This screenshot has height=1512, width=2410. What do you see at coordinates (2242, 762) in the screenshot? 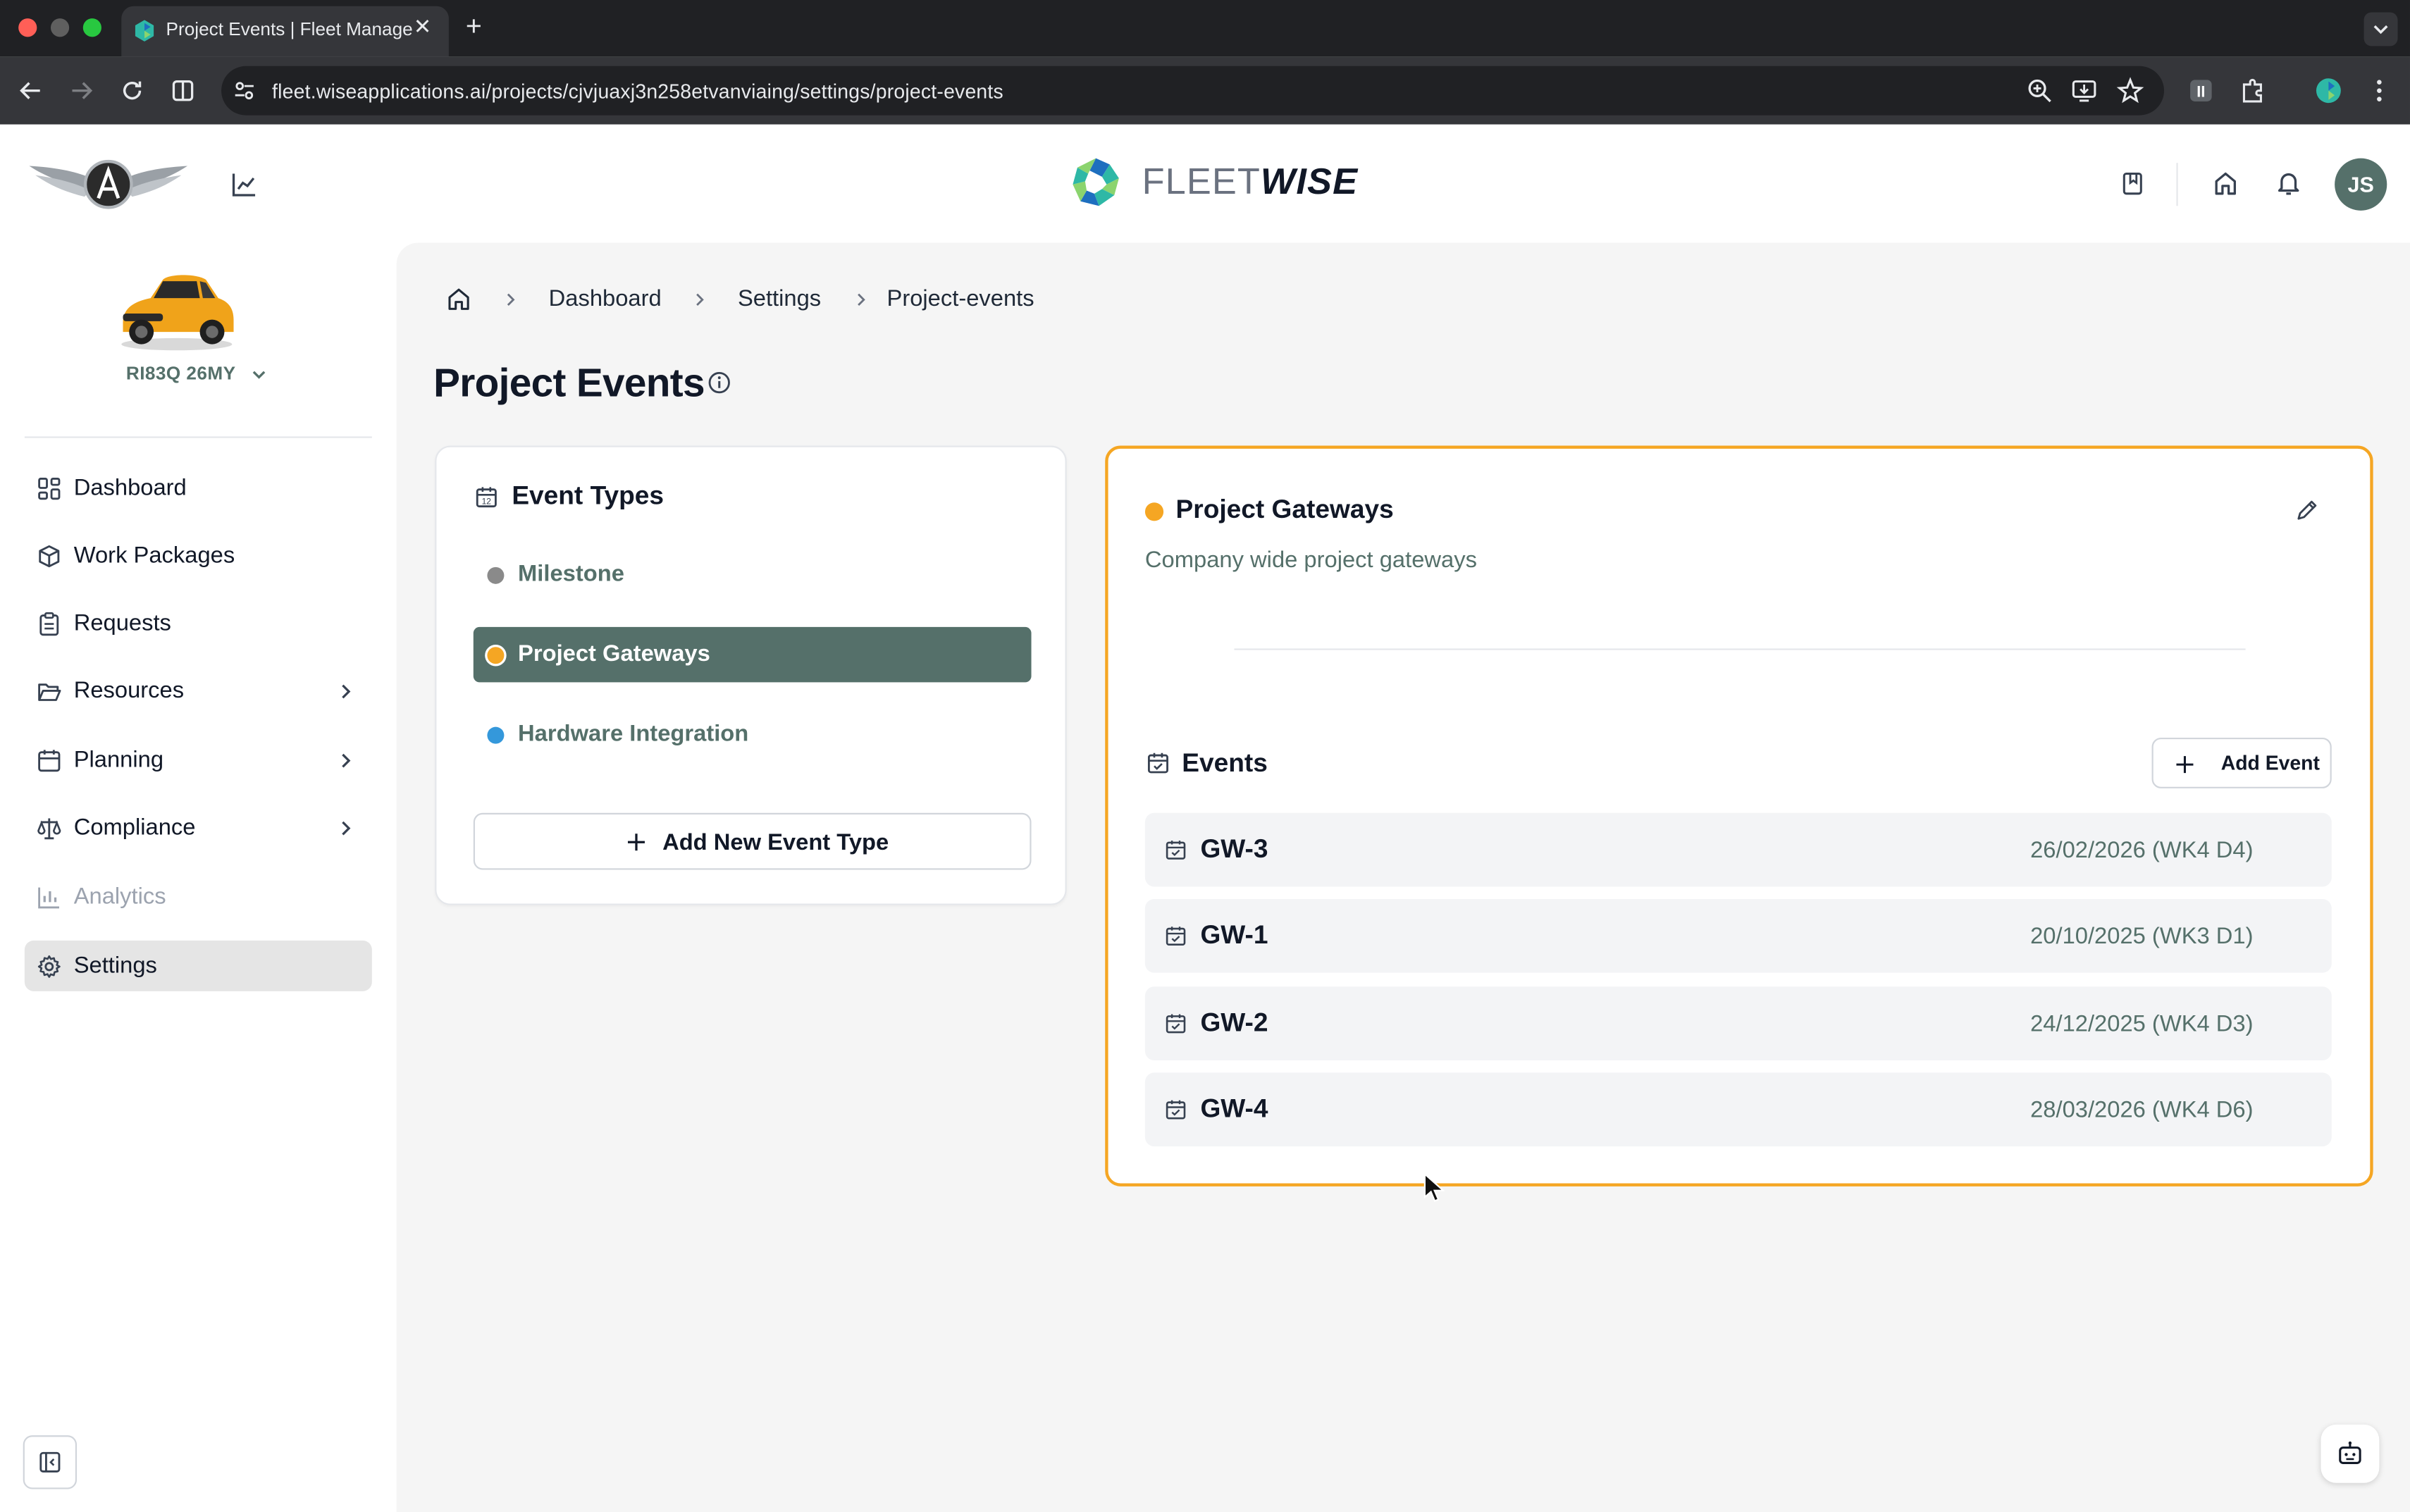
I see `add-event-button: Add Event` at bounding box center [2242, 762].